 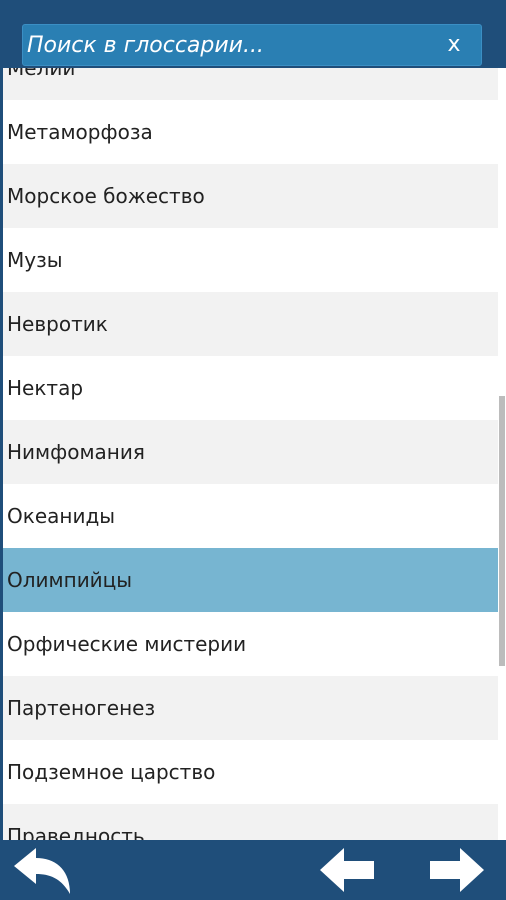 I want to click on list-item: Метаморфоза, so click(x=250, y=132).